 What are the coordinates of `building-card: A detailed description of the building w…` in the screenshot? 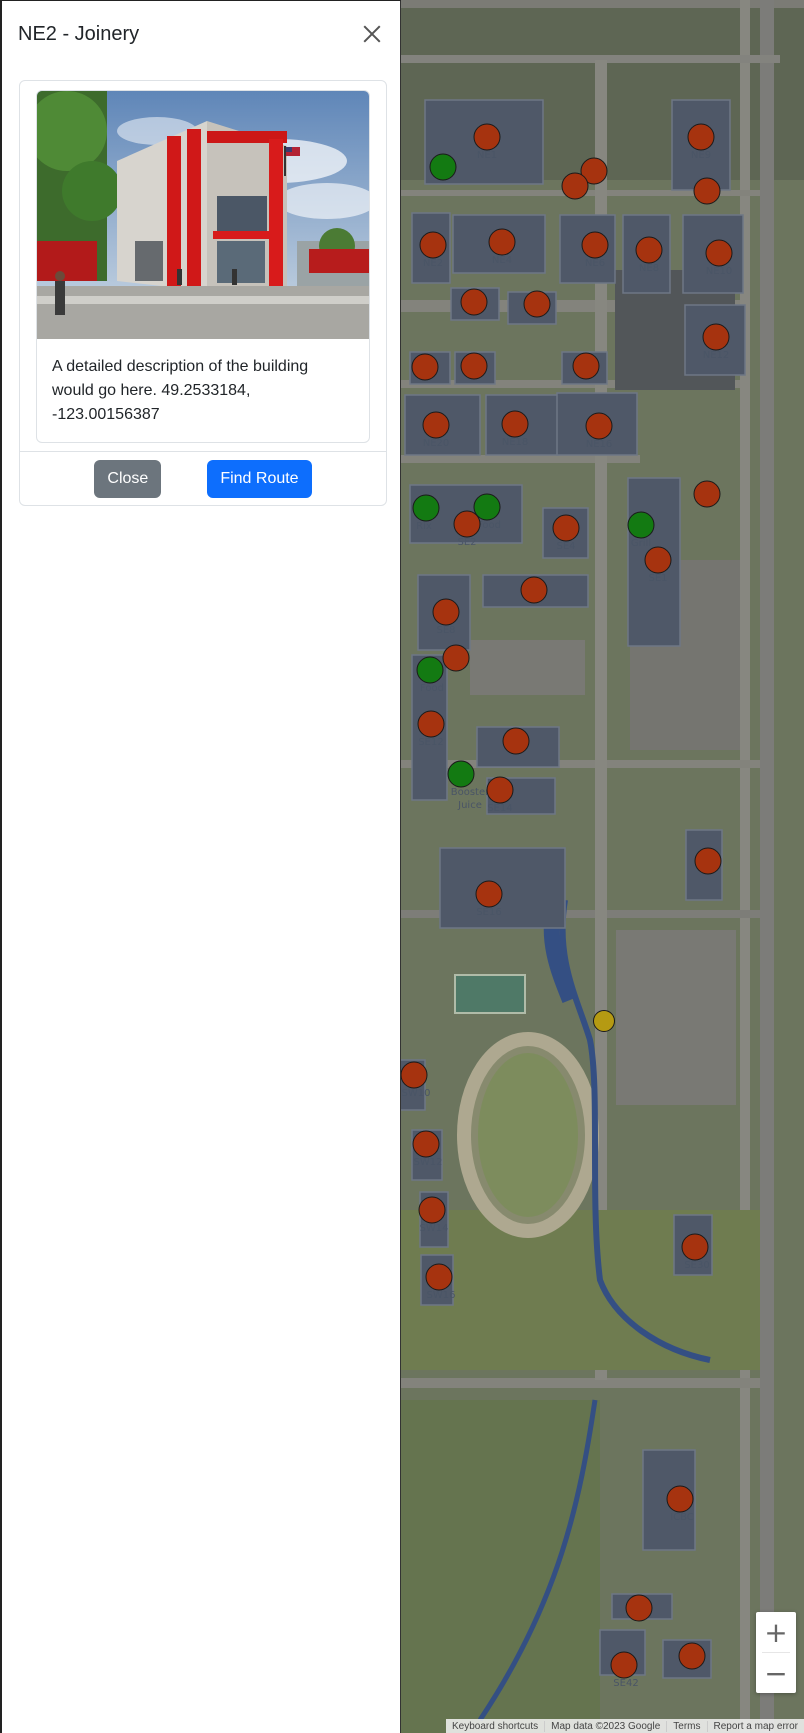 It's located at (203, 293).